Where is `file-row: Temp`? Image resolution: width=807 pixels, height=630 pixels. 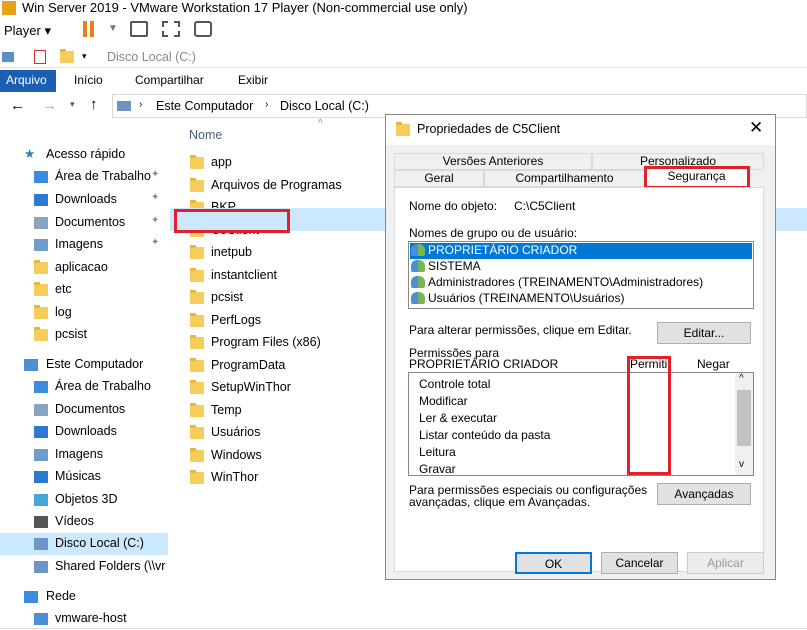
file-row: Temp is located at coordinates (290, 411).